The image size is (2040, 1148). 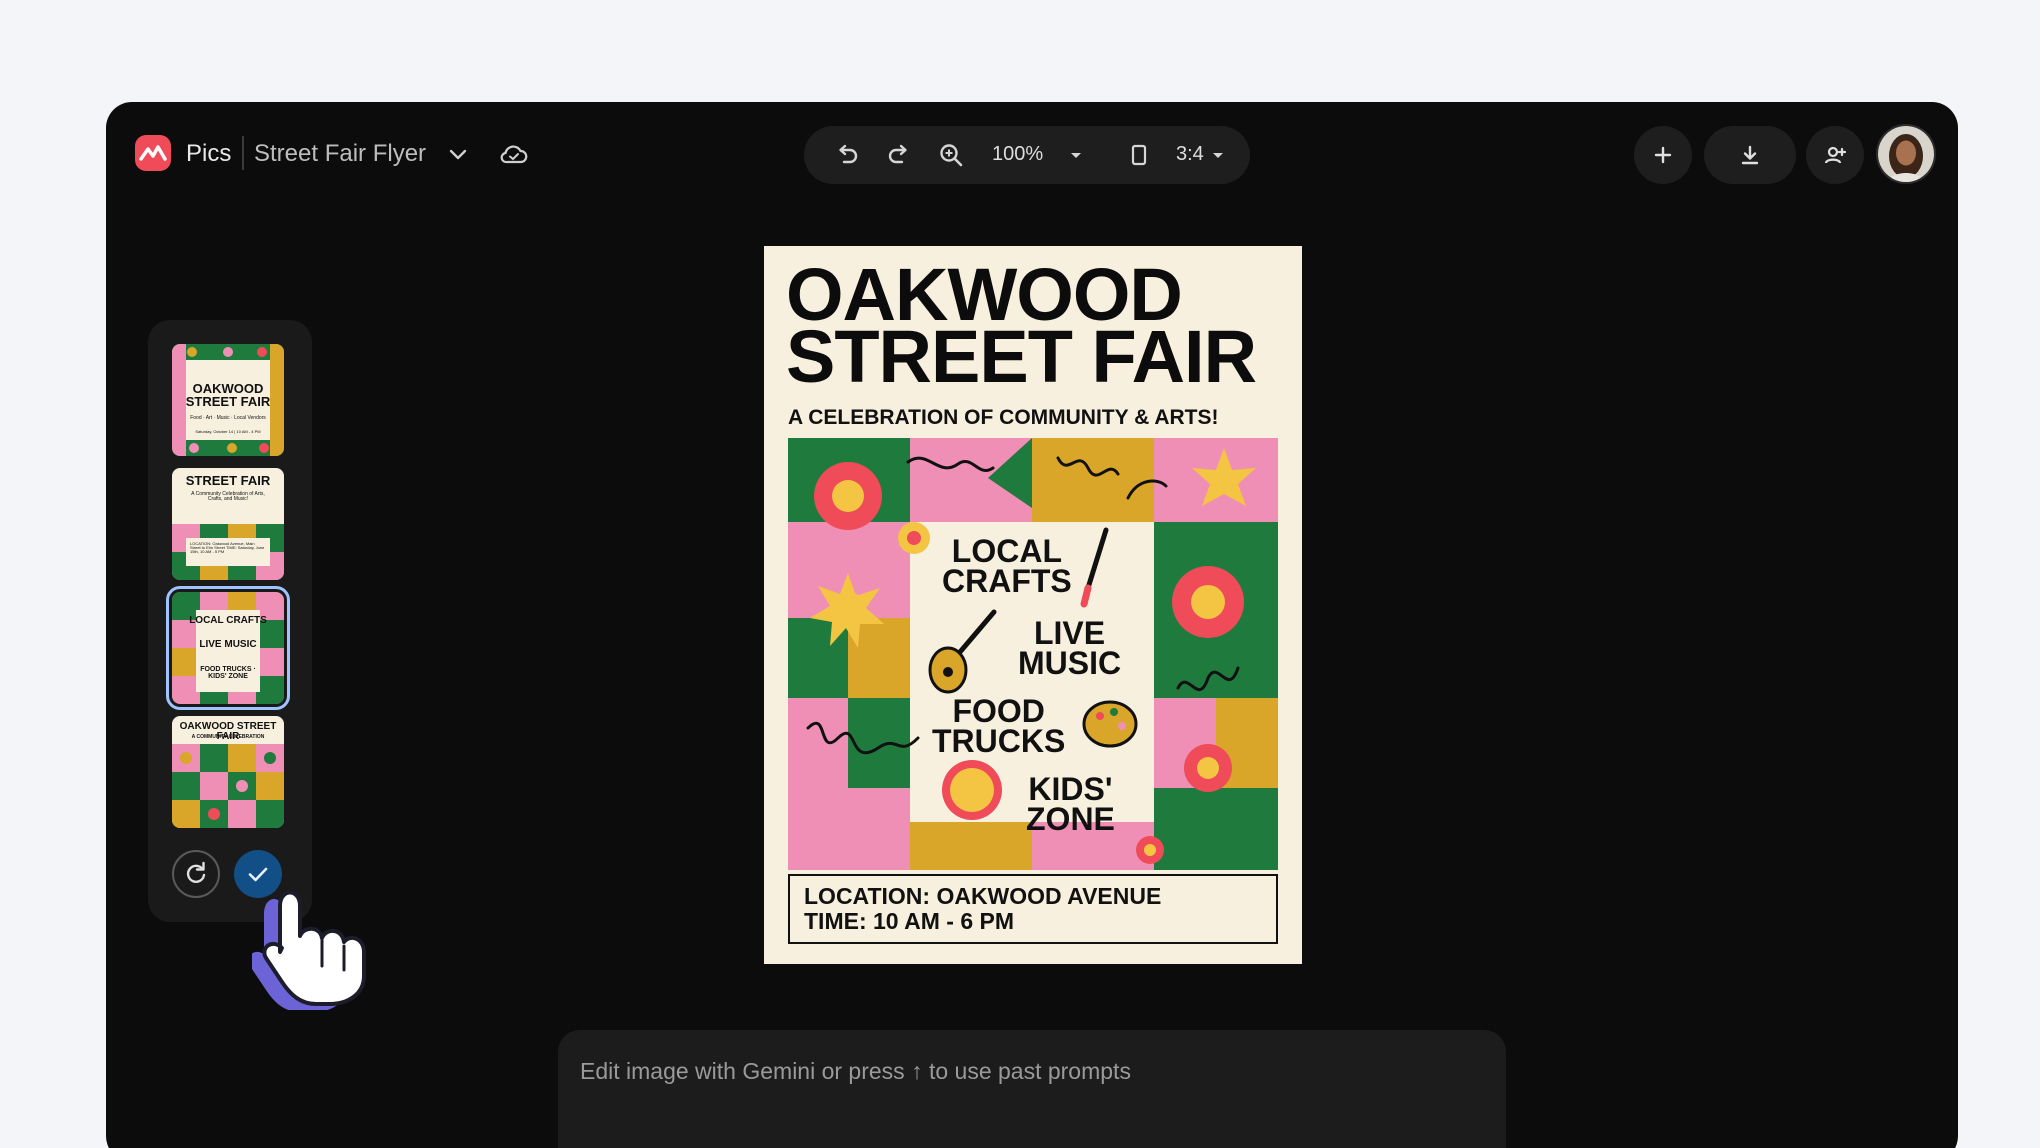 I want to click on poster-item-kids-zone: KIDS' ZONE, so click(x=1070, y=804).